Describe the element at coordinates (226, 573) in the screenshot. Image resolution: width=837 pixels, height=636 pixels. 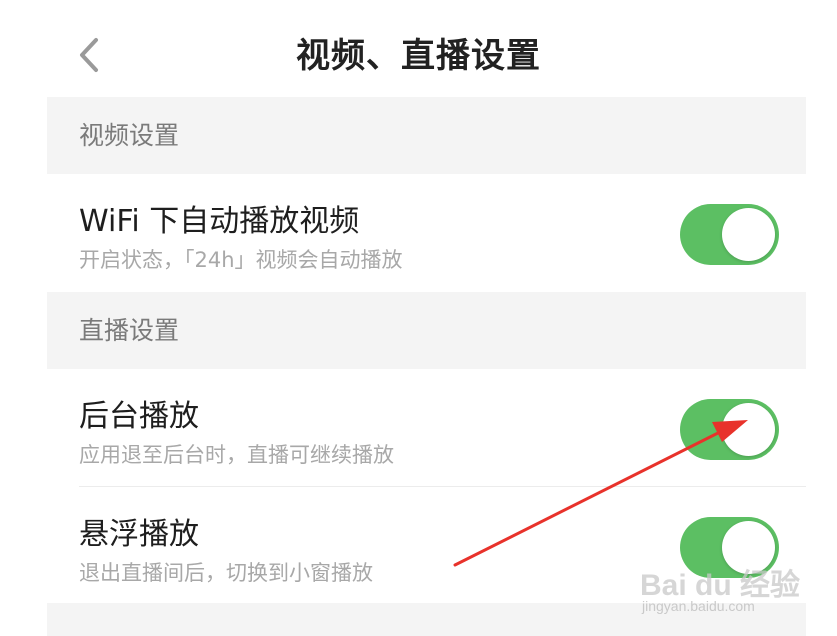
I see `setting-description: 退出直播间后，切换到小窗播放` at that location.